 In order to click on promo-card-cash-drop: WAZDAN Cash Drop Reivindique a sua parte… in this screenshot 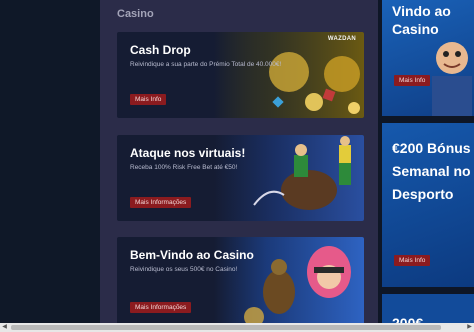, I will do `click(240, 75)`.